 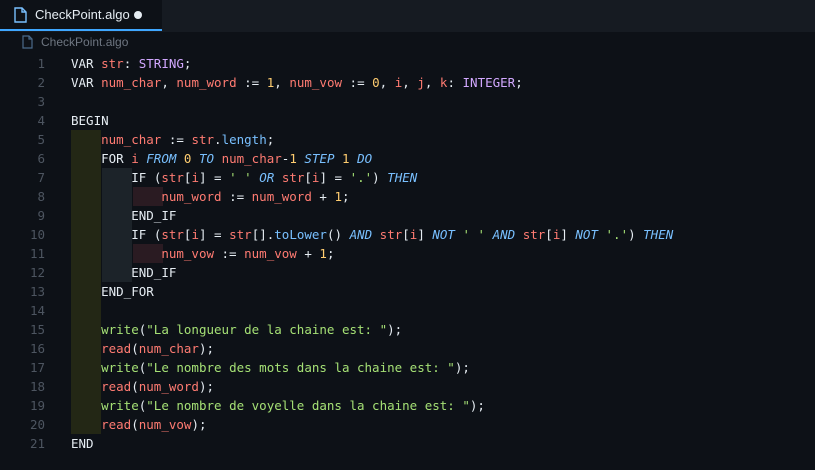 I want to click on code-text: read(num_word);, so click(x=158, y=386).